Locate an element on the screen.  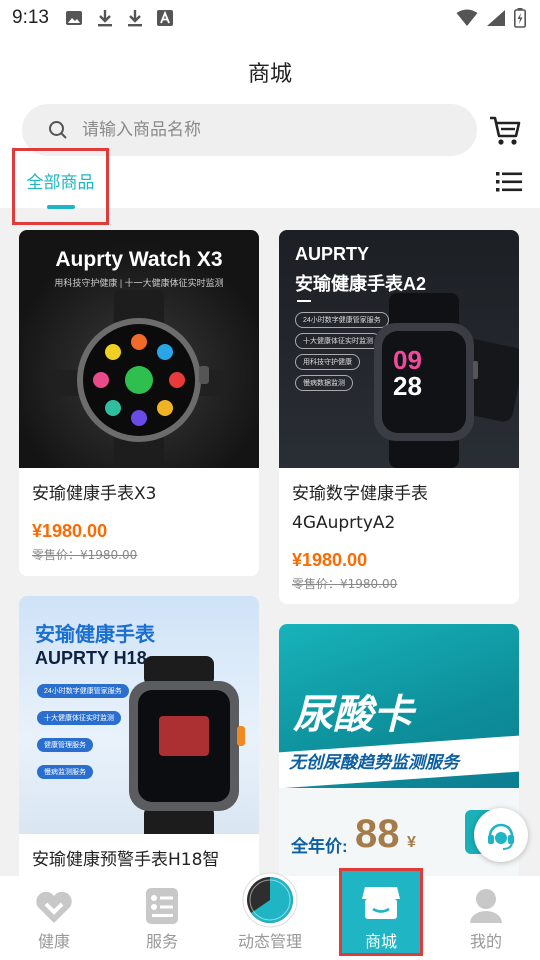
nav-label: 商城 is located at coordinates (380, 941).